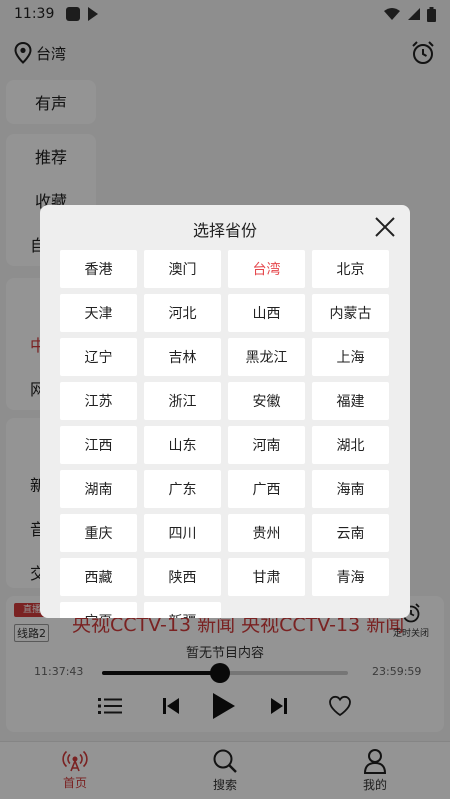 Image resolution: width=450 pixels, height=799 pixels. I want to click on province-option: 湖南, so click(98, 489).